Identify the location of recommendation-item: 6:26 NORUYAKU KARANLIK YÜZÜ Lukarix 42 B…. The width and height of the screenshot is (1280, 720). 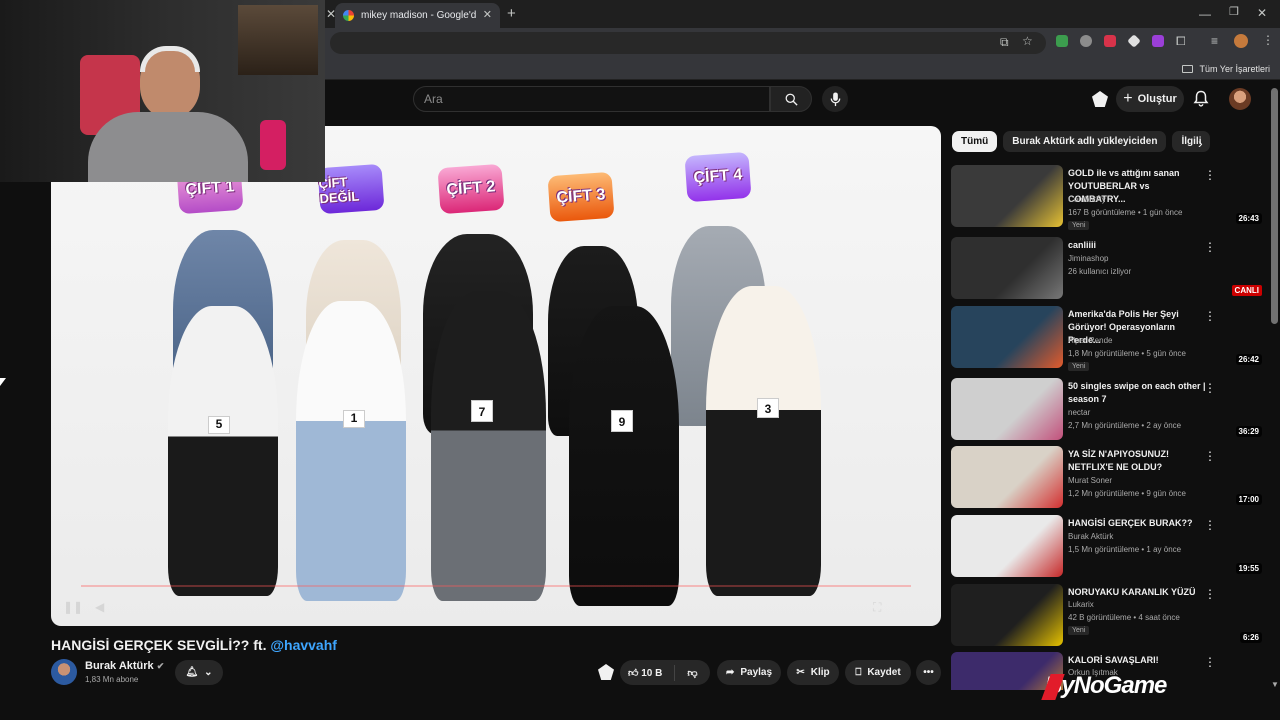
(1108, 615).